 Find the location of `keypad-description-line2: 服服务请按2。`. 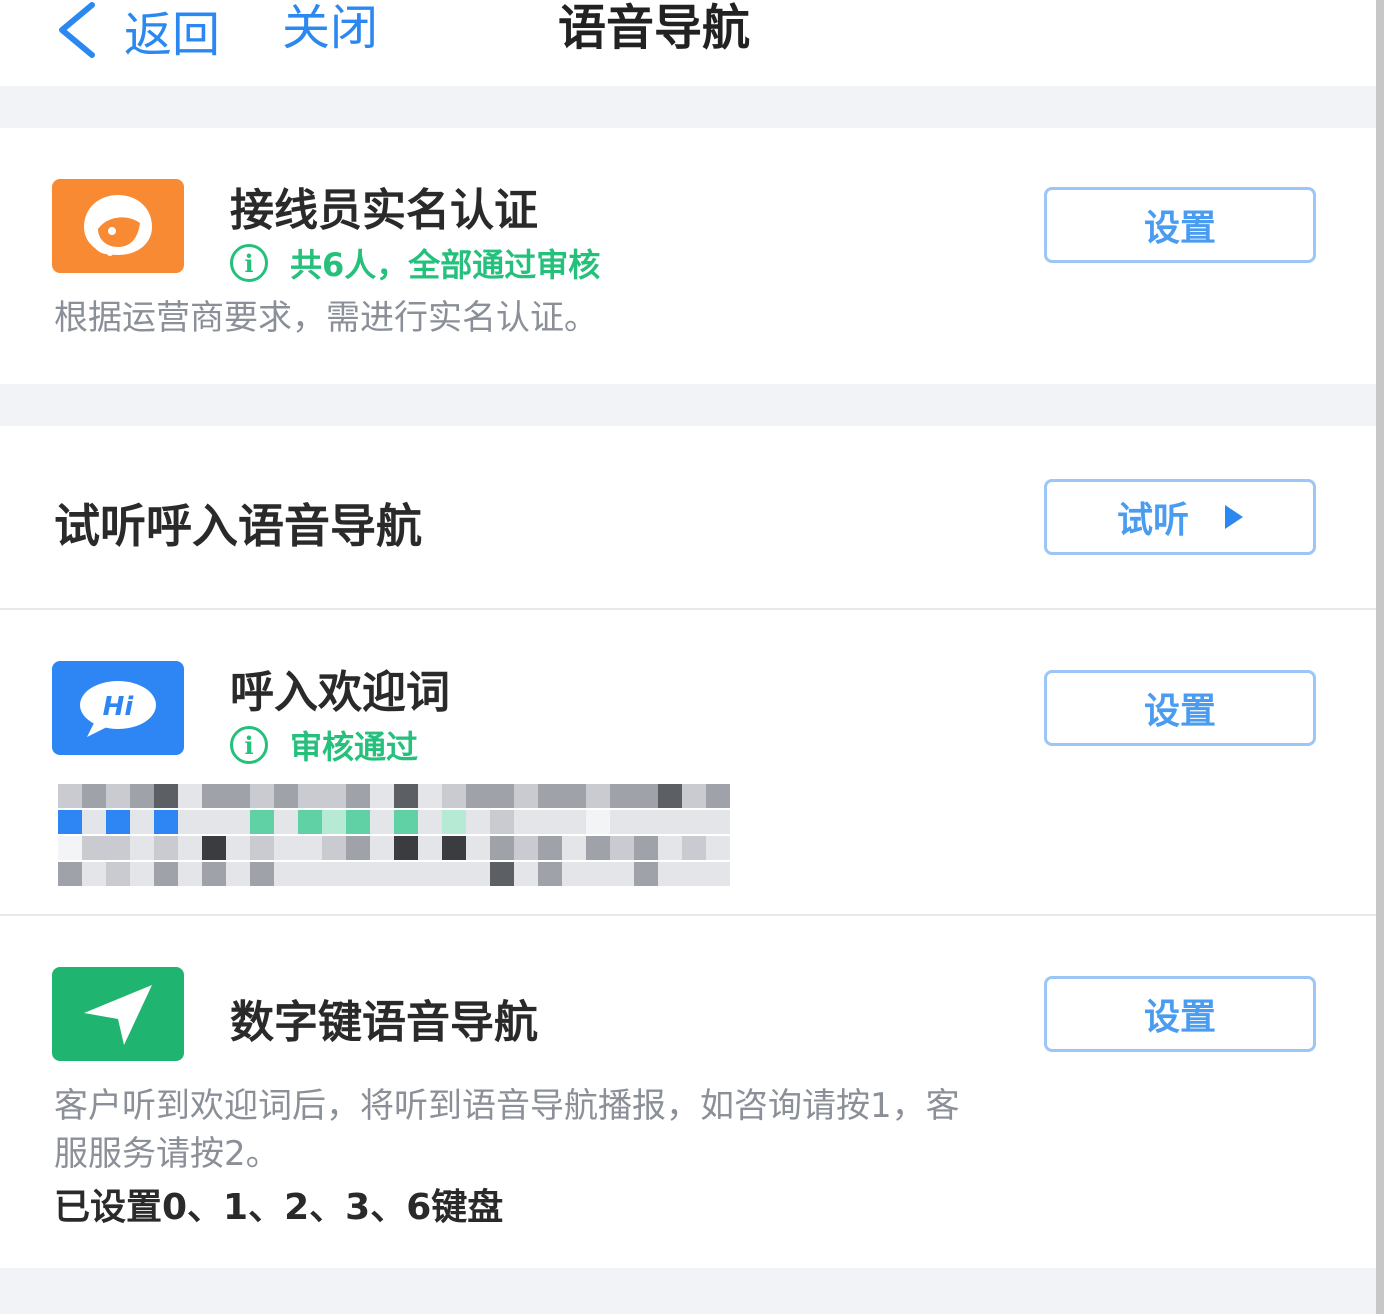

keypad-description-line2: 服服务请按2。 is located at coordinates (167, 1154).